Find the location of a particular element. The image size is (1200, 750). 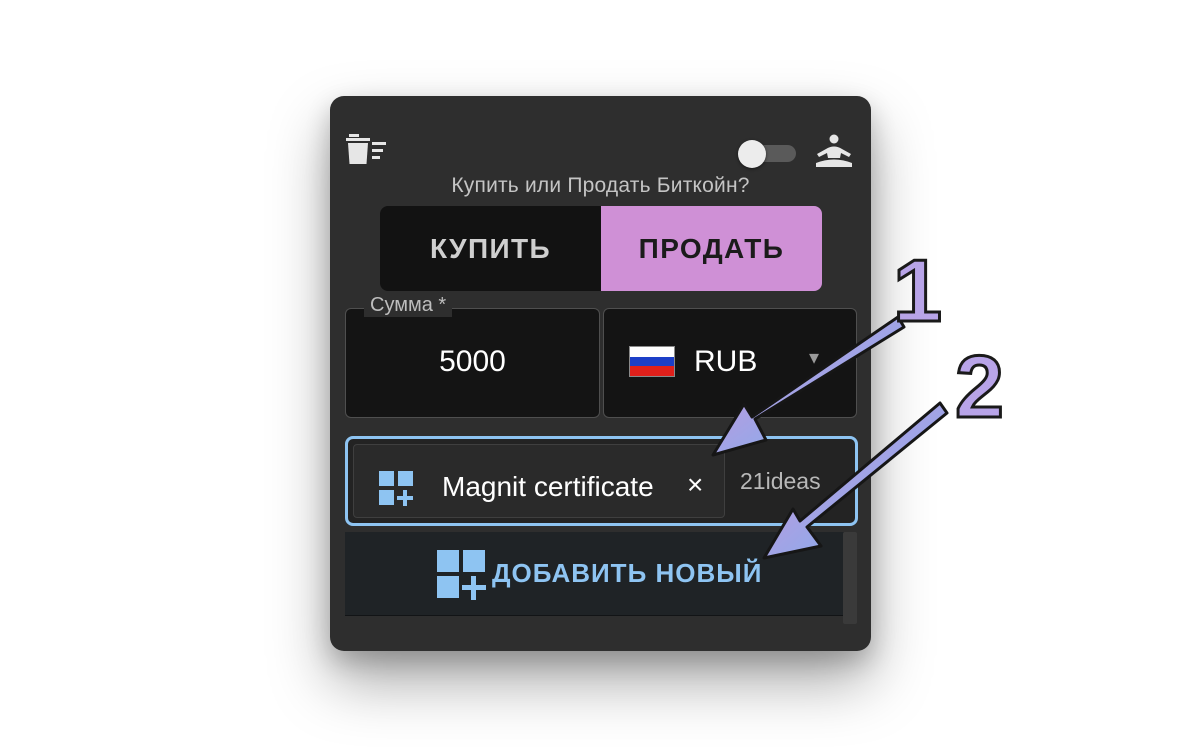

scrollbar is located at coordinates (850, 578).